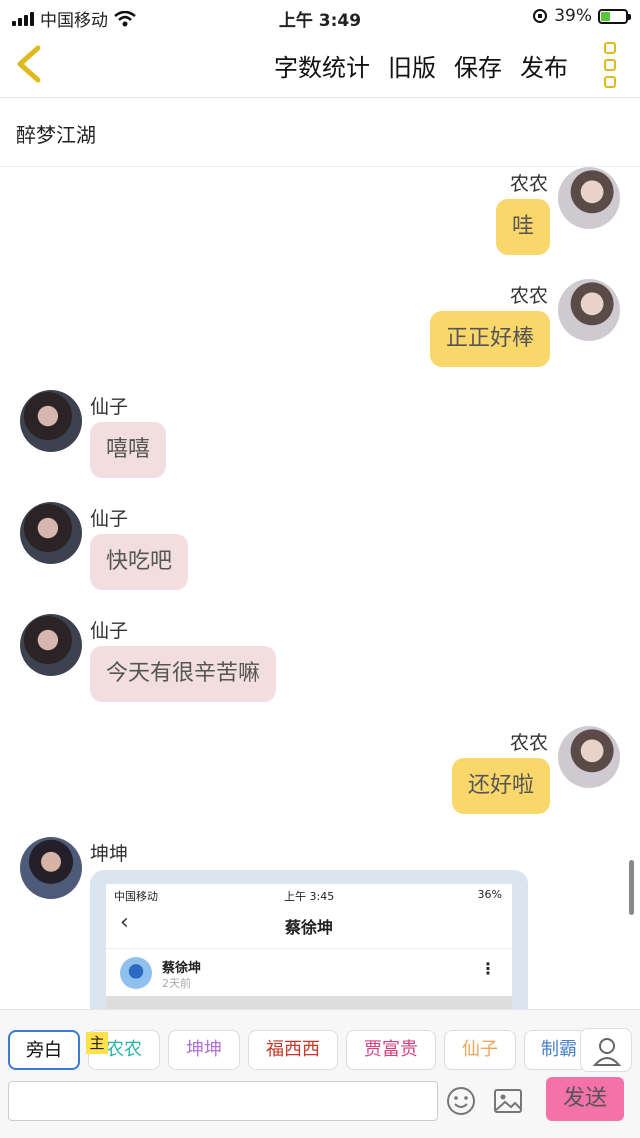 The image size is (640, 1138). What do you see at coordinates (573, 16) in the screenshot?
I see `battery-percent: 39%` at bounding box center [573, 16].